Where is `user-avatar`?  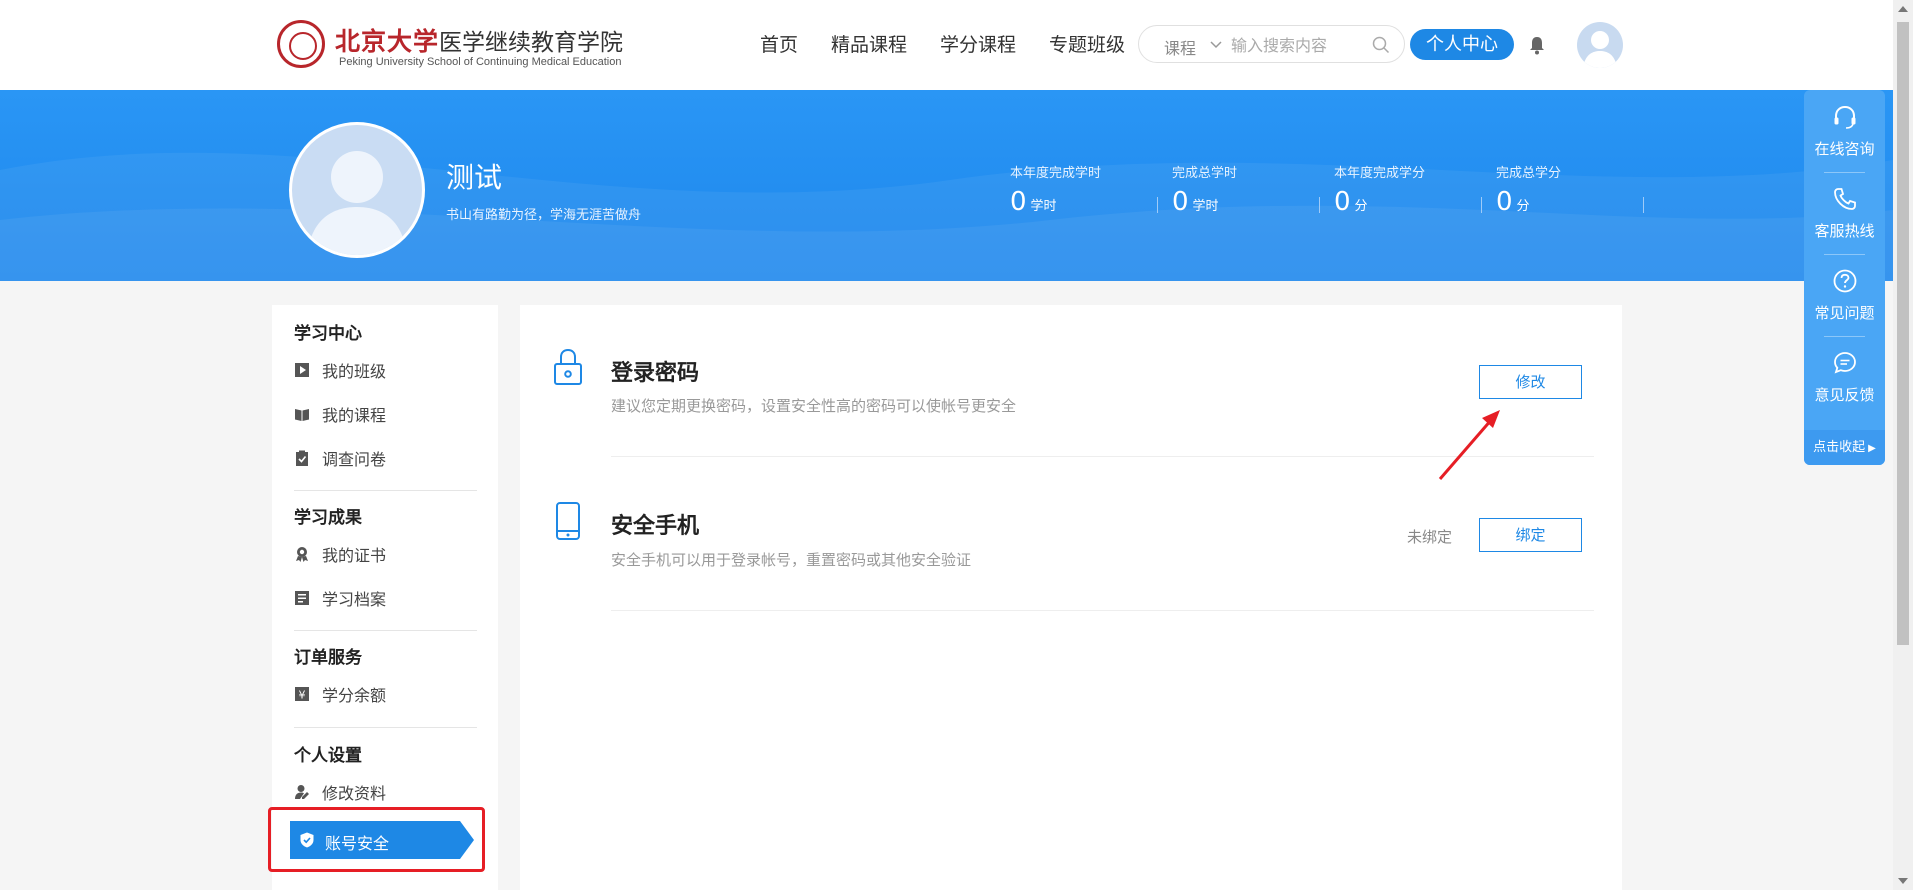 user-avatar is located at coordinates (1600, 45).